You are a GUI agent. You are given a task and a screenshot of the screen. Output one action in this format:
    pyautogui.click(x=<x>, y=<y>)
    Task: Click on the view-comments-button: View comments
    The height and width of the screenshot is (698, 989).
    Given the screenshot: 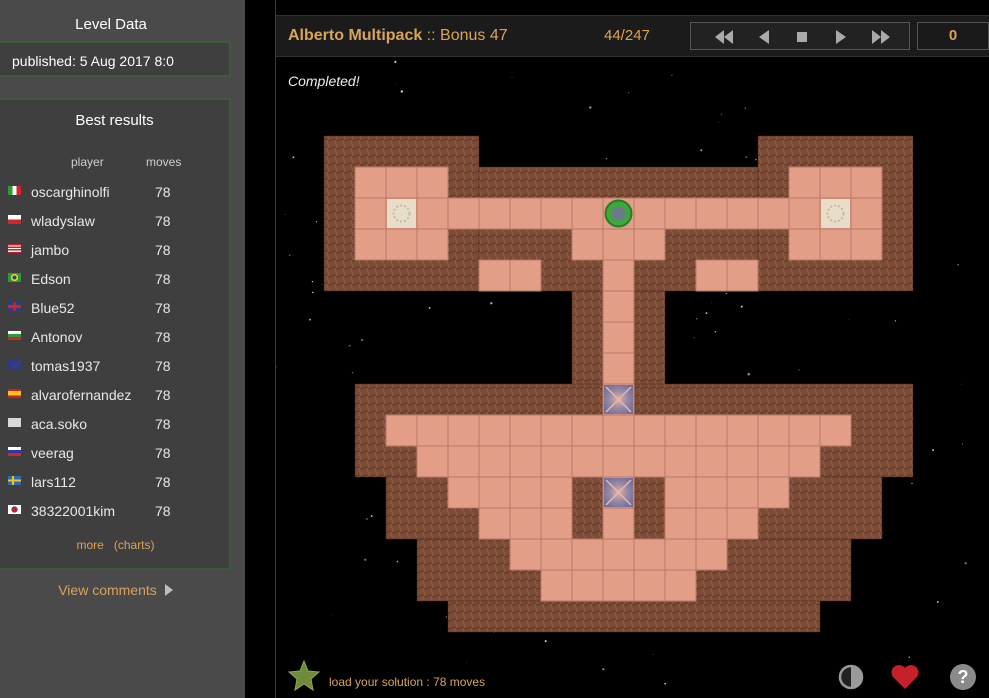 What is the action you would take?
    pyautogui.click(x=115, y=590)
    